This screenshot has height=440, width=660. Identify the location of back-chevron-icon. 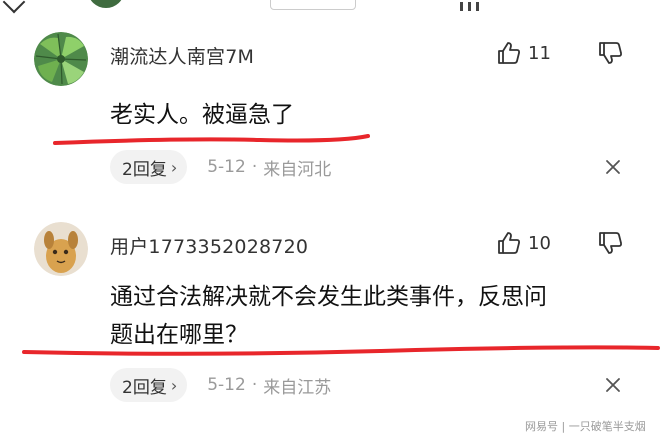
(14, 7).